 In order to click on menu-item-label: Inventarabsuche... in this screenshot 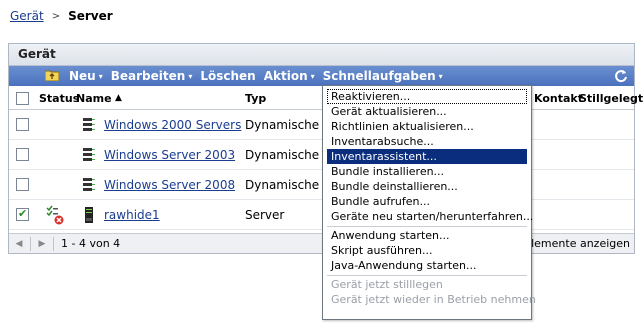, I will do `click(382, 141)`.